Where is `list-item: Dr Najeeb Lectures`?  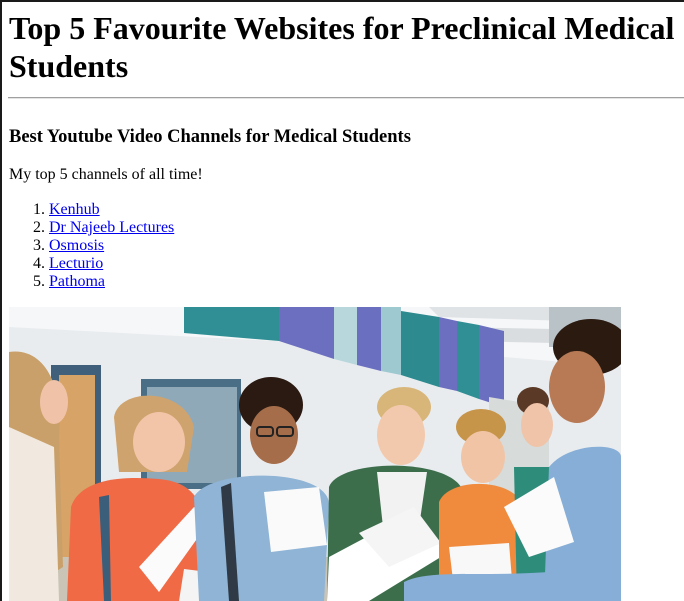
list-item: Dr Najeeb Lectures is located at coordinates (111, 228).